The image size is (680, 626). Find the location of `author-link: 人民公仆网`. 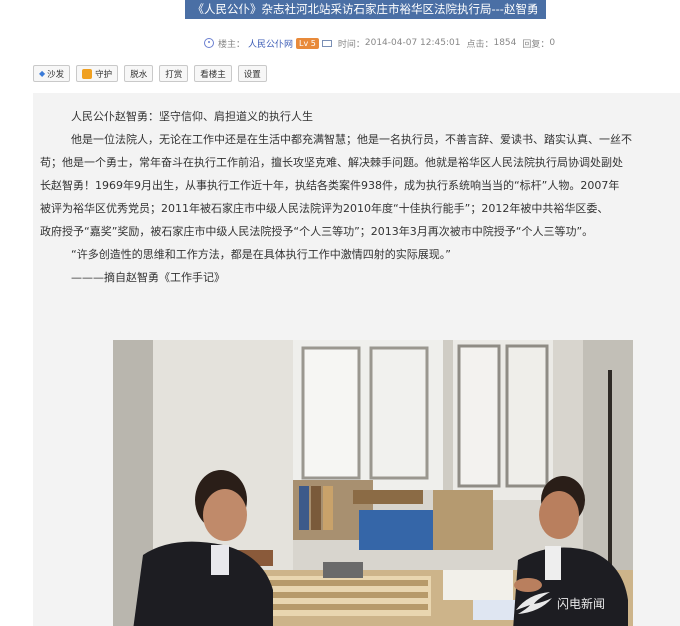

author-link: 人民公仆网 is located at coordinates (270, 43).